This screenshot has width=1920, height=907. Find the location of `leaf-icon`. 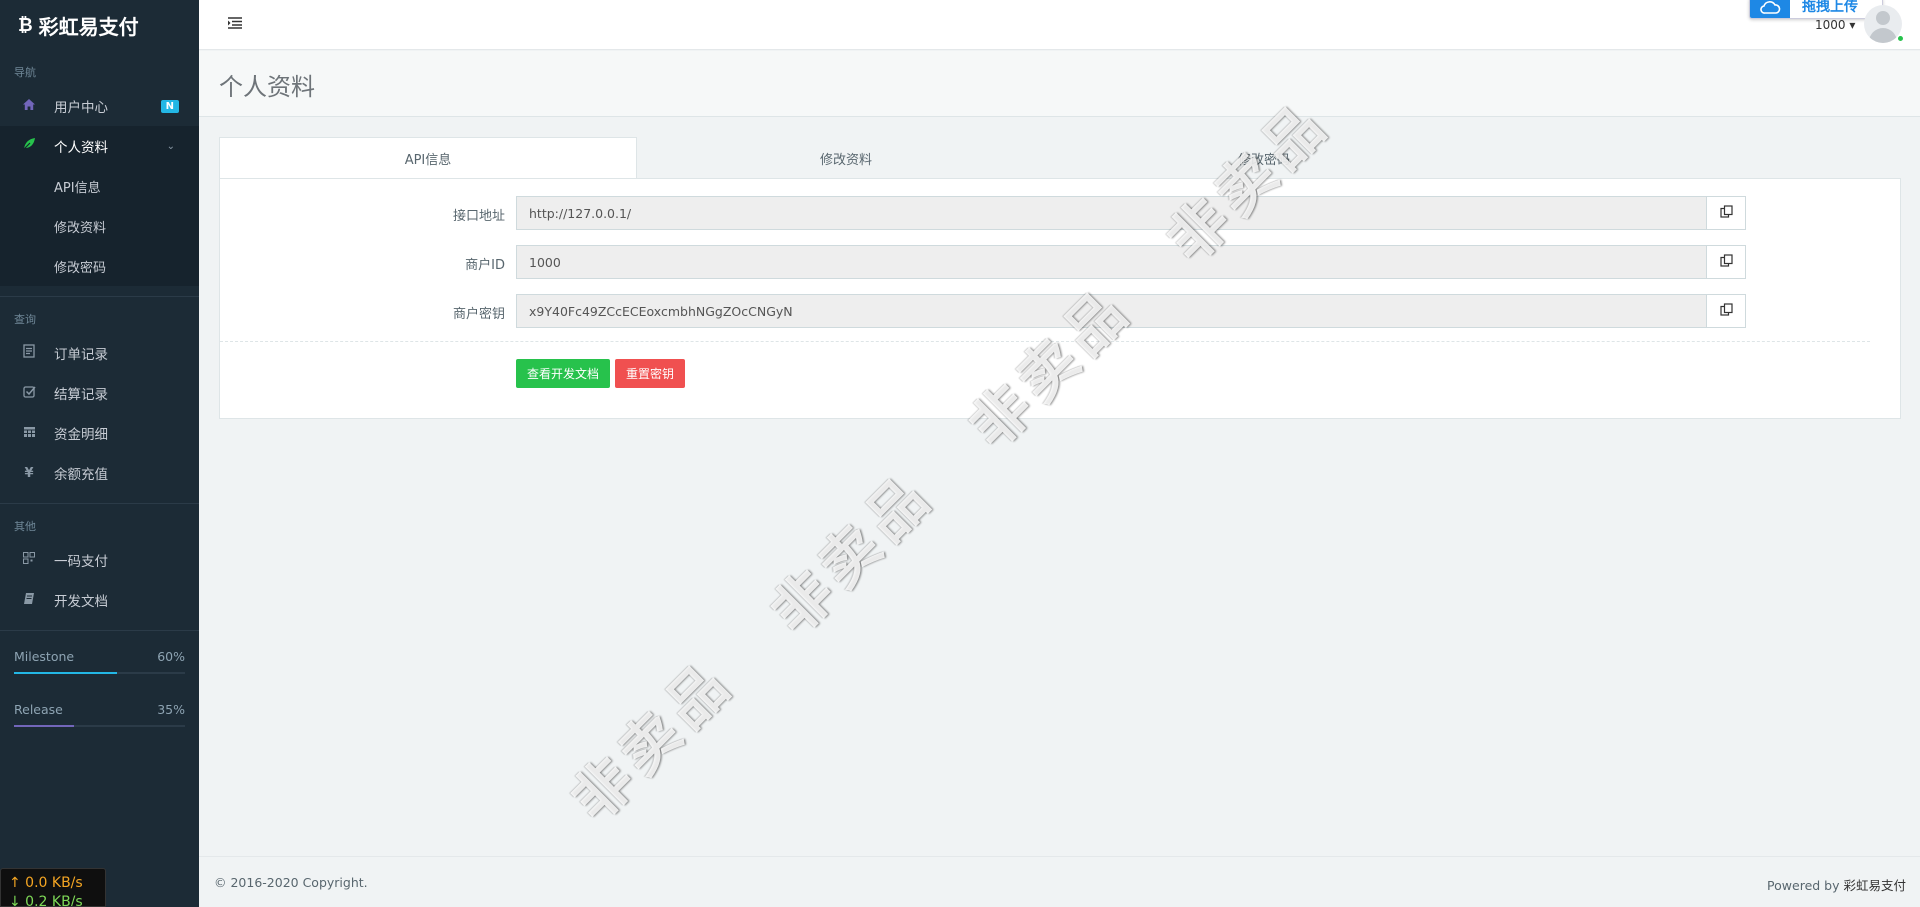

leaf-icon is located at coordinates (29, 146).